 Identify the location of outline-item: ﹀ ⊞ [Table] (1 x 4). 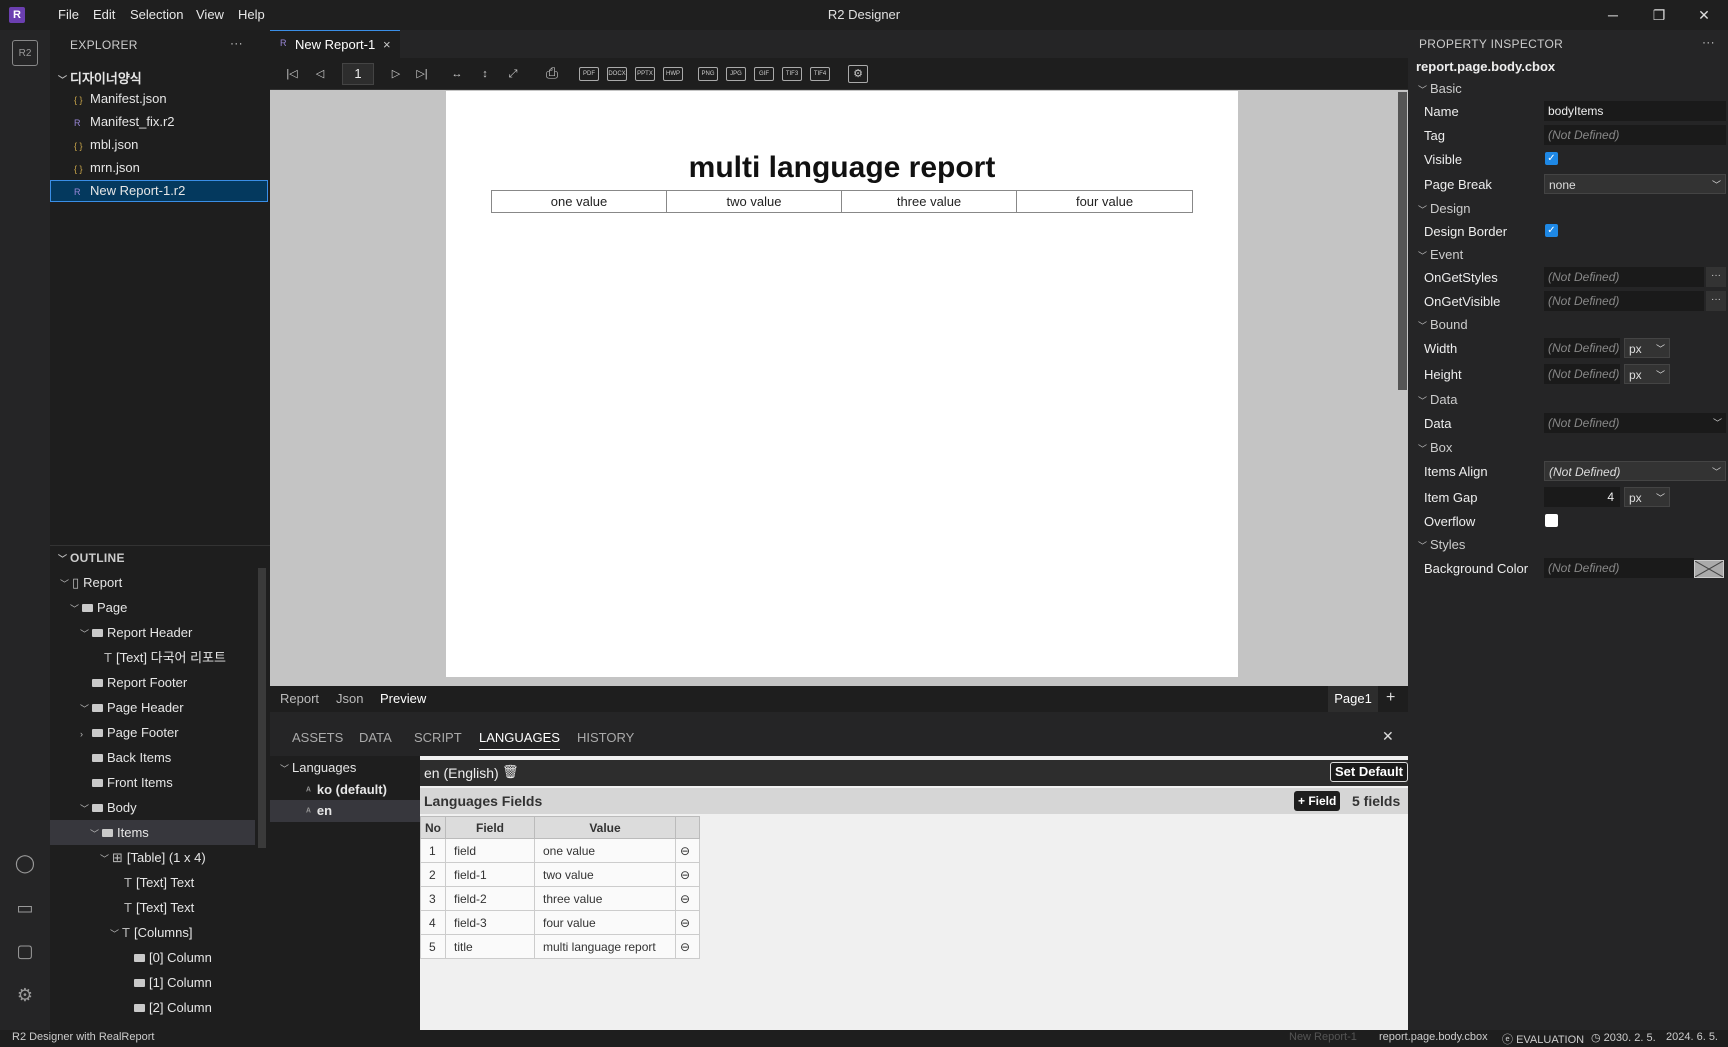
(152, 857).